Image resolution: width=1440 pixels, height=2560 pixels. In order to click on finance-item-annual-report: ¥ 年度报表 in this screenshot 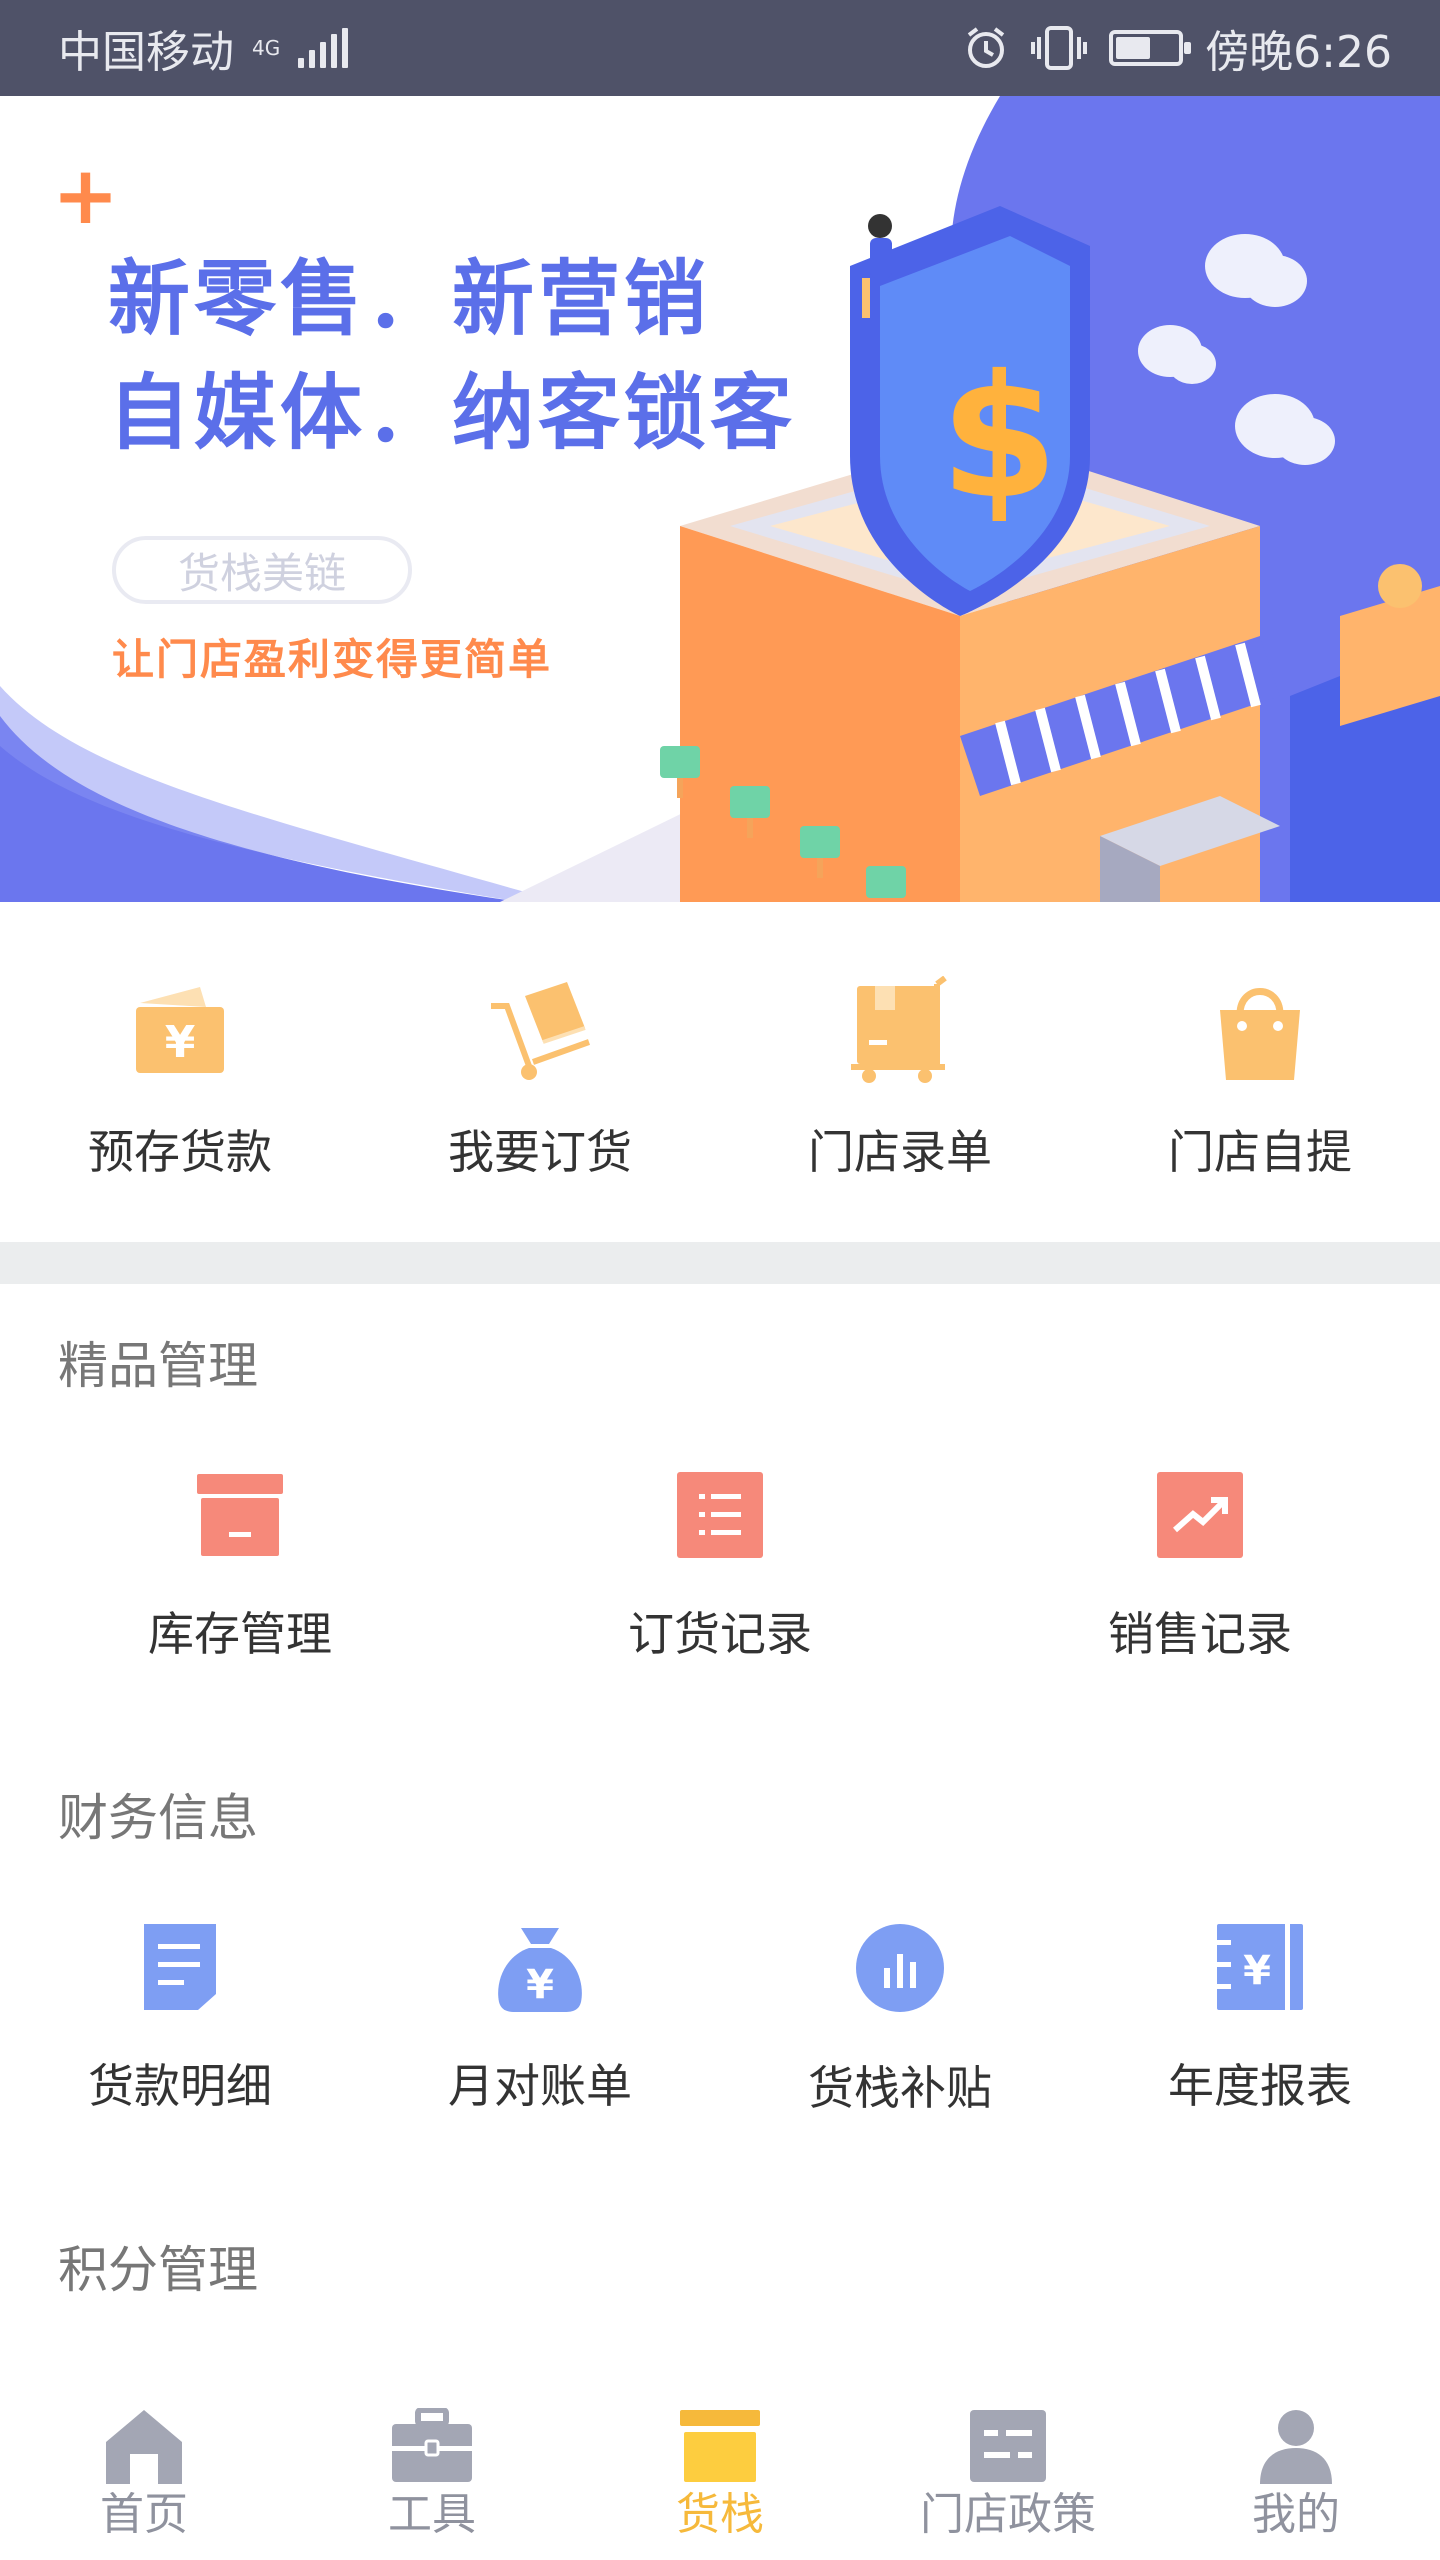, I will do `click(1260, 2020)`.